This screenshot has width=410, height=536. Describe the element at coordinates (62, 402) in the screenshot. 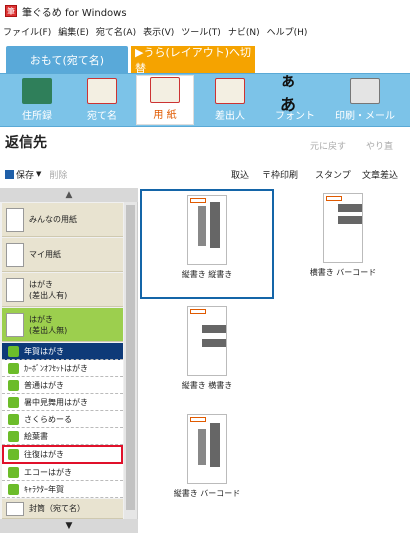

I see `list-item: 暑中見舞用はがき` at that location.